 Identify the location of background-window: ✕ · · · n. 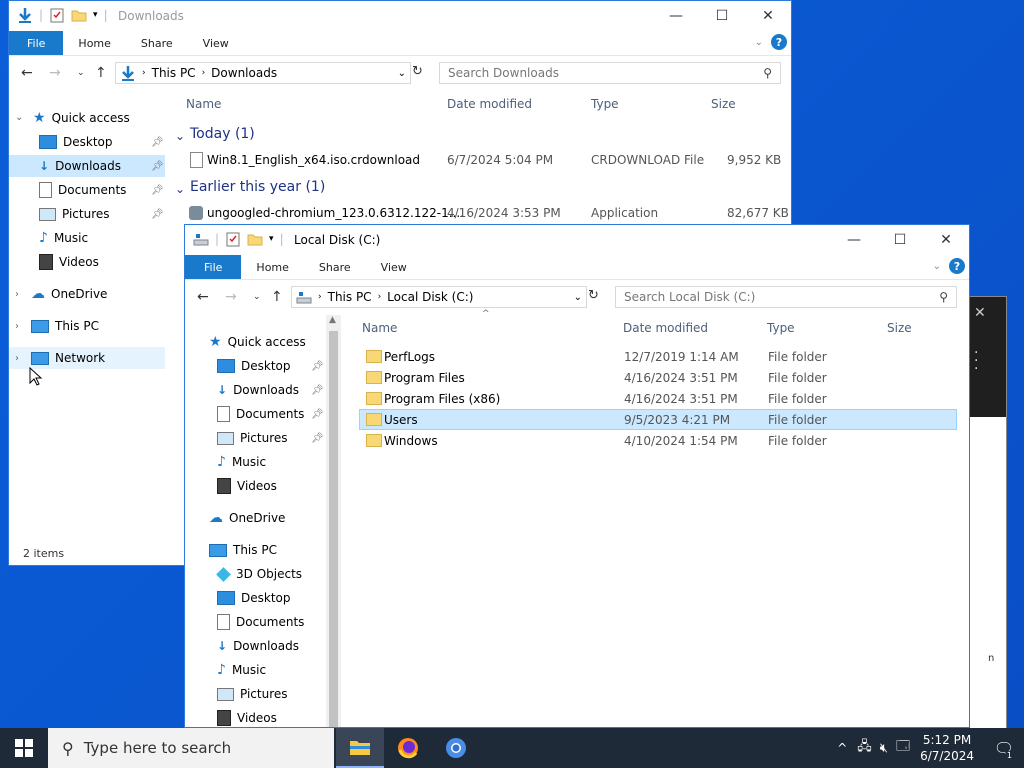
(986, 513).